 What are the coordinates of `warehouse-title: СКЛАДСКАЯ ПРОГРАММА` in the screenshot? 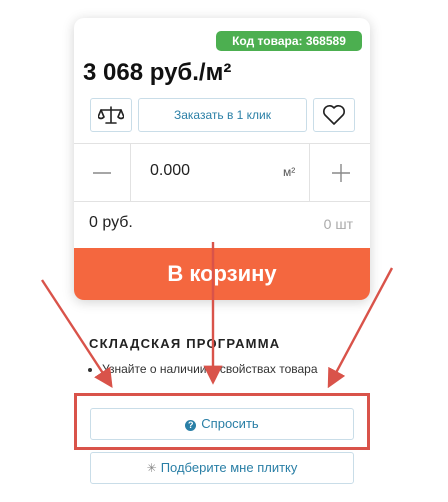 It's located at (185, 343).